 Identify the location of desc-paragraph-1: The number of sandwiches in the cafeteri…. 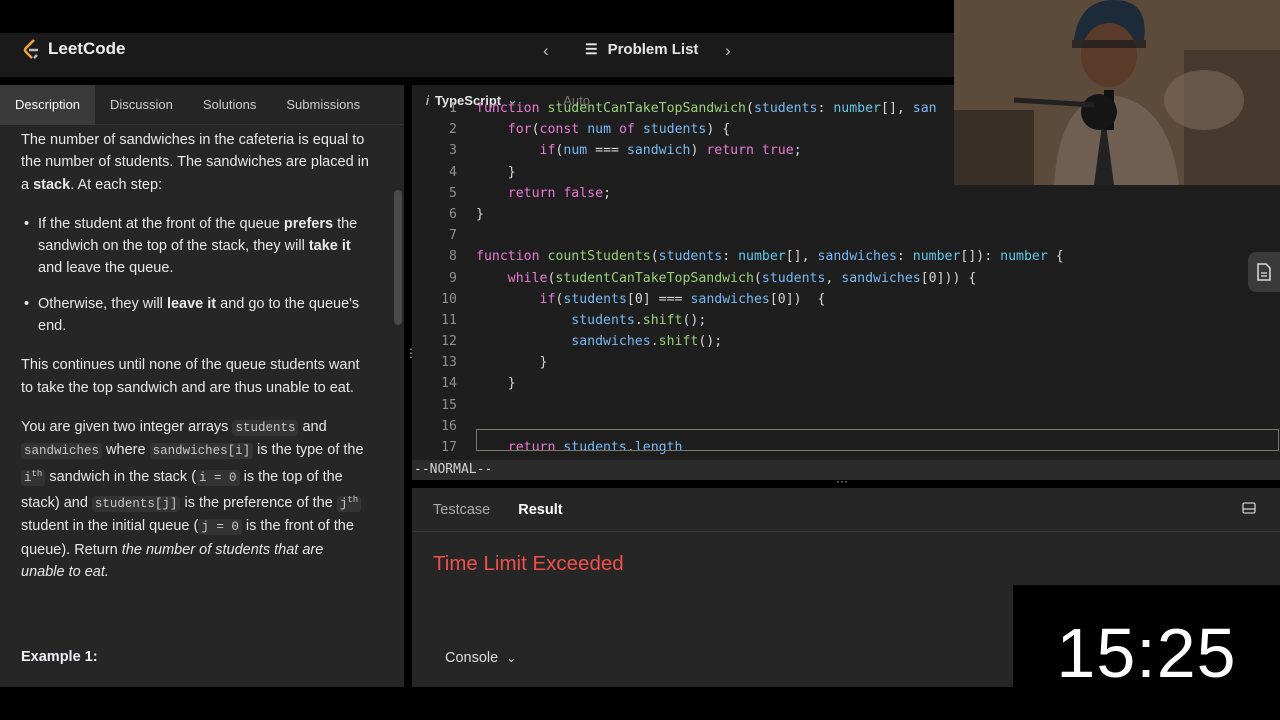
(195, 162).